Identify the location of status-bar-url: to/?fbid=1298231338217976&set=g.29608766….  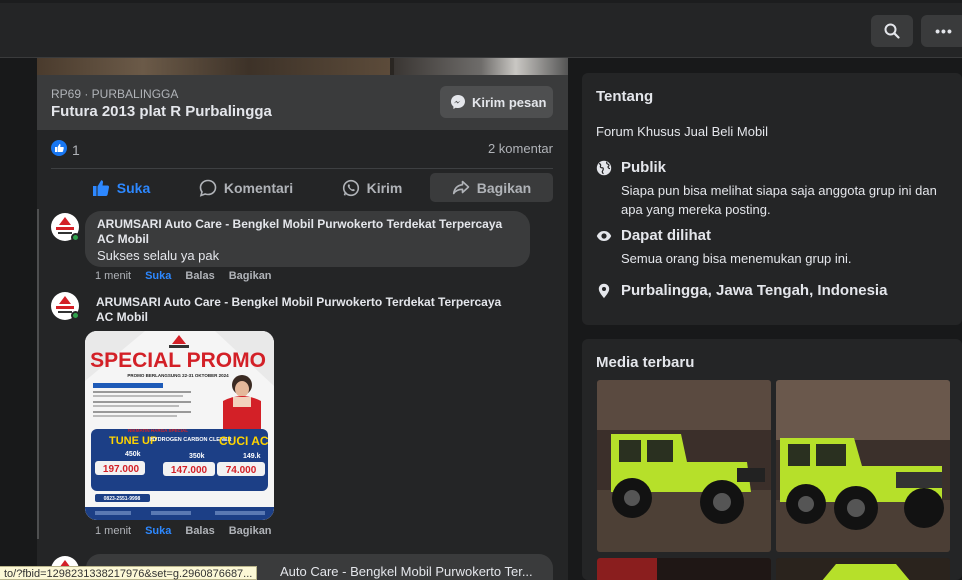
(129, 573).